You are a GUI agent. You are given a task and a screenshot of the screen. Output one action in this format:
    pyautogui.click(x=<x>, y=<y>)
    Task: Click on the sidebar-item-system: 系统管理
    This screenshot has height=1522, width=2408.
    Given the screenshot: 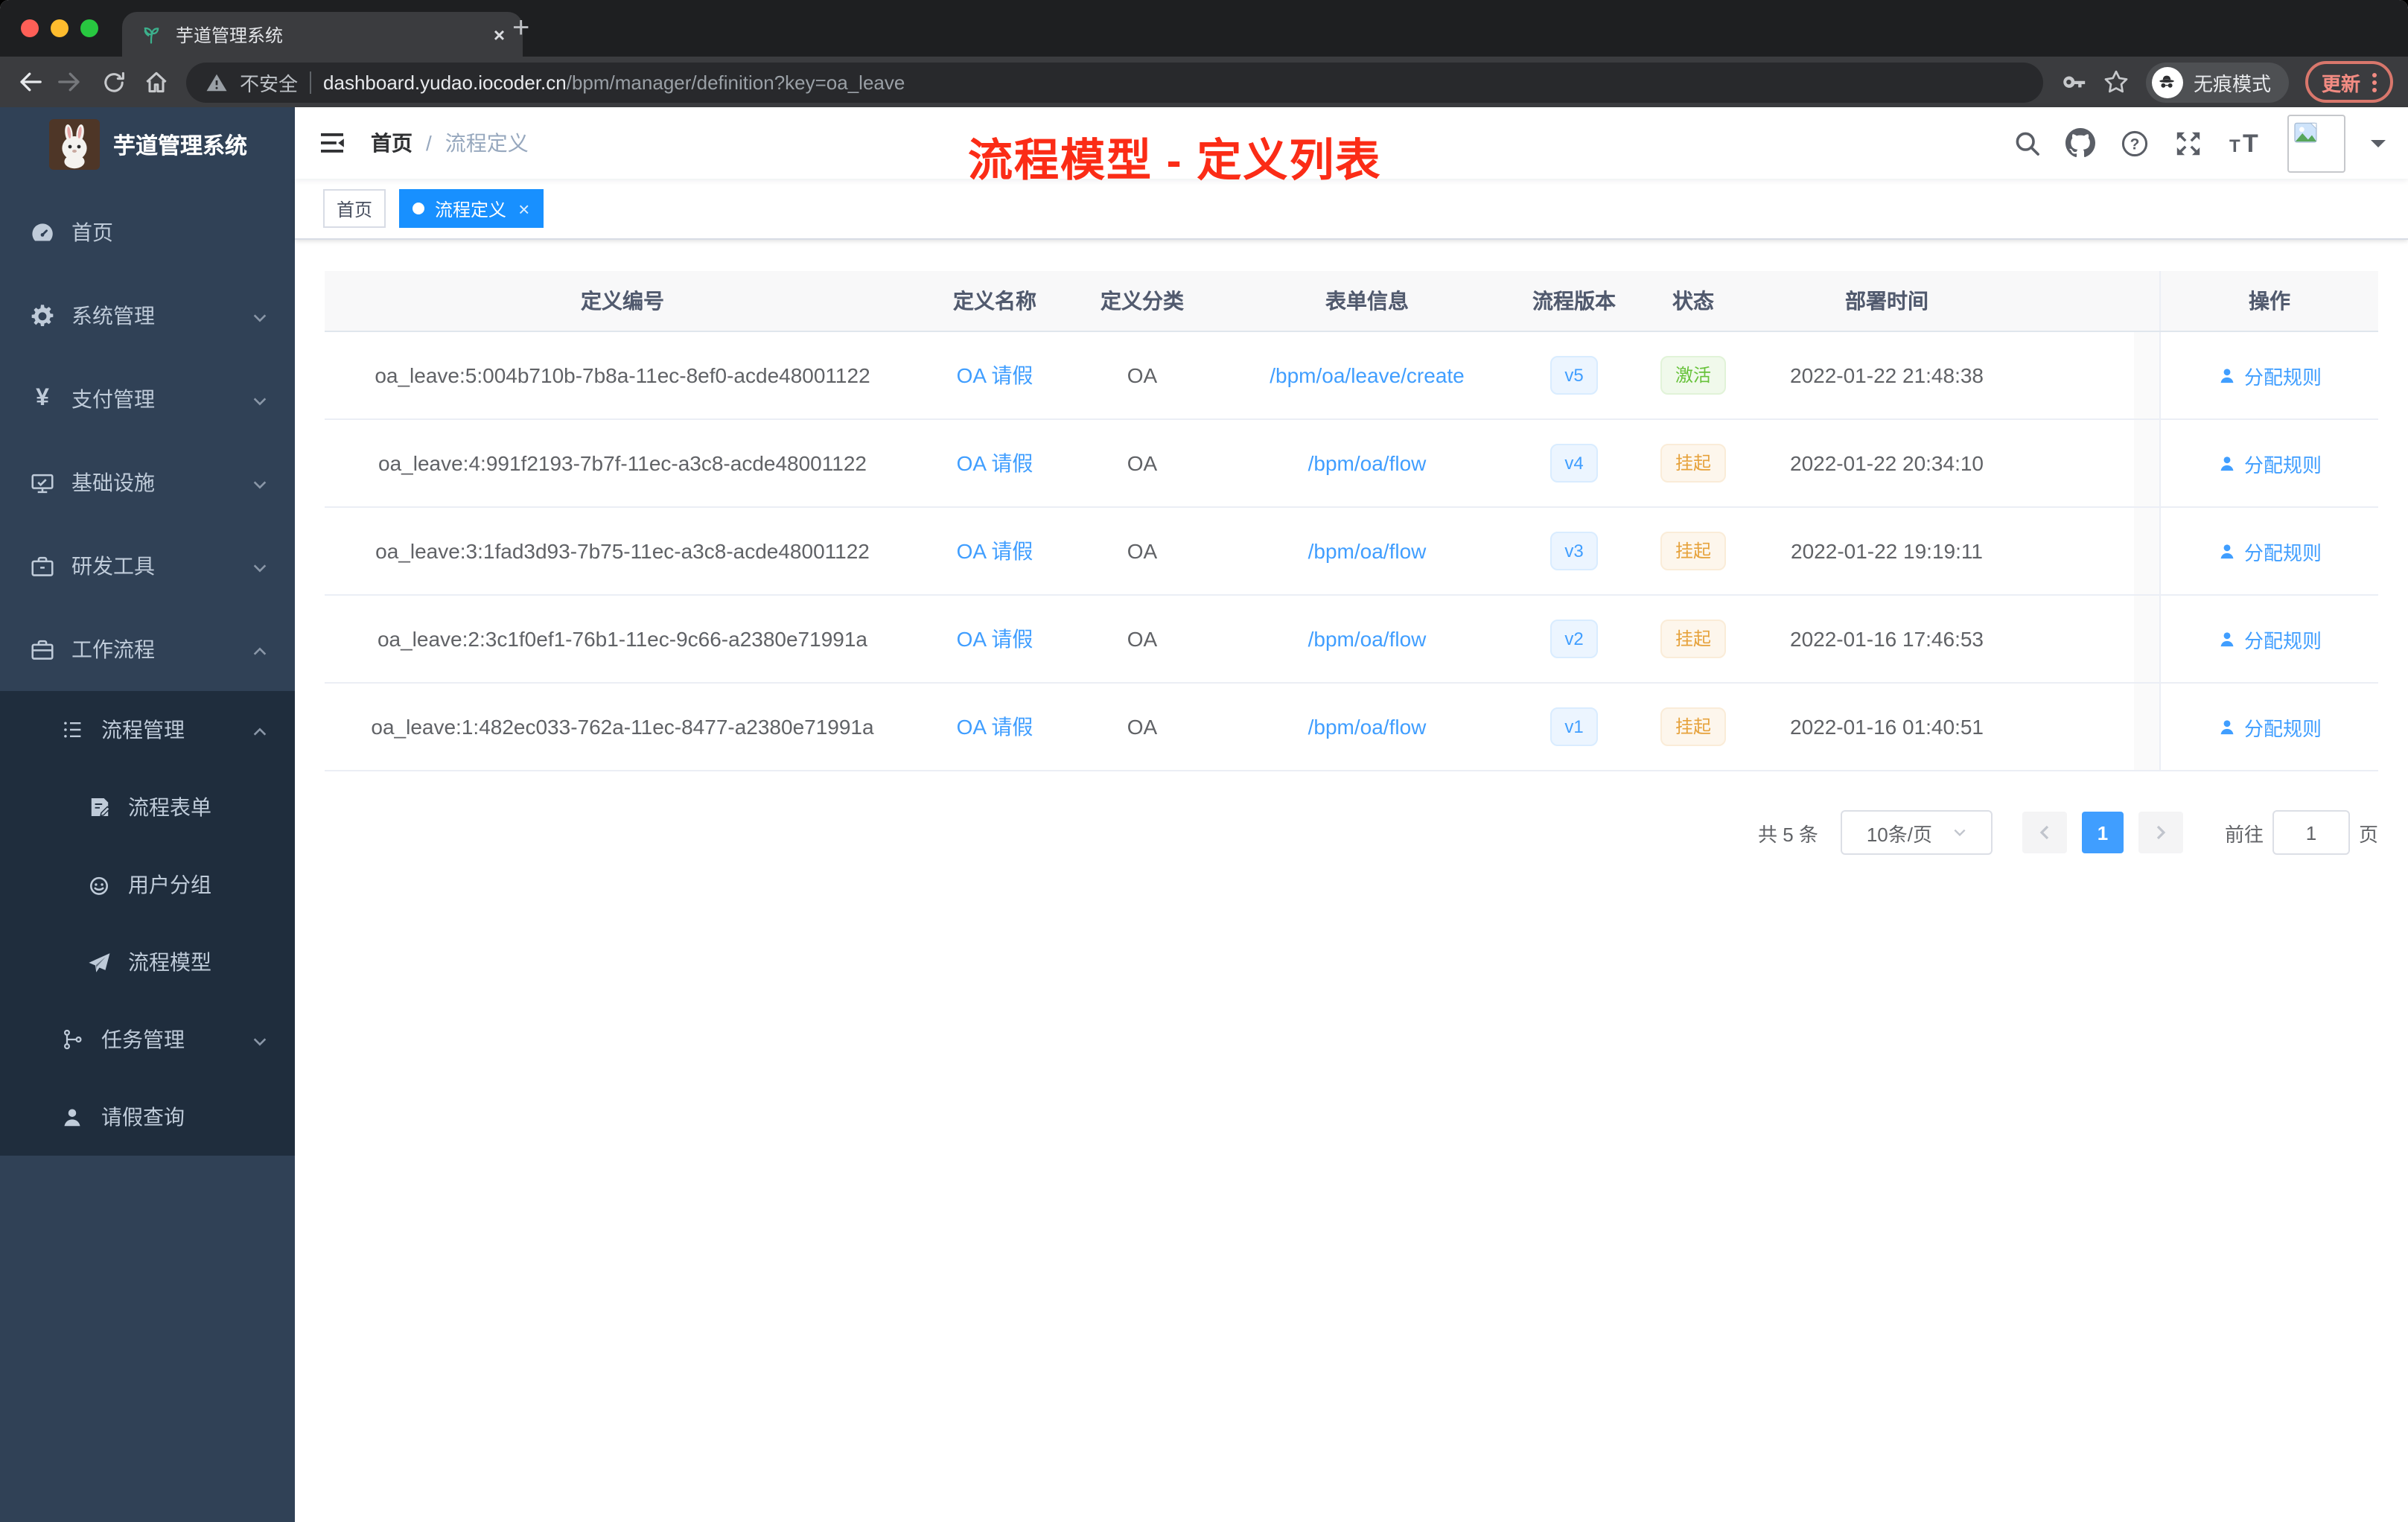 What is the action you would take?
    pyautogui.click(x=147, y=315)
    